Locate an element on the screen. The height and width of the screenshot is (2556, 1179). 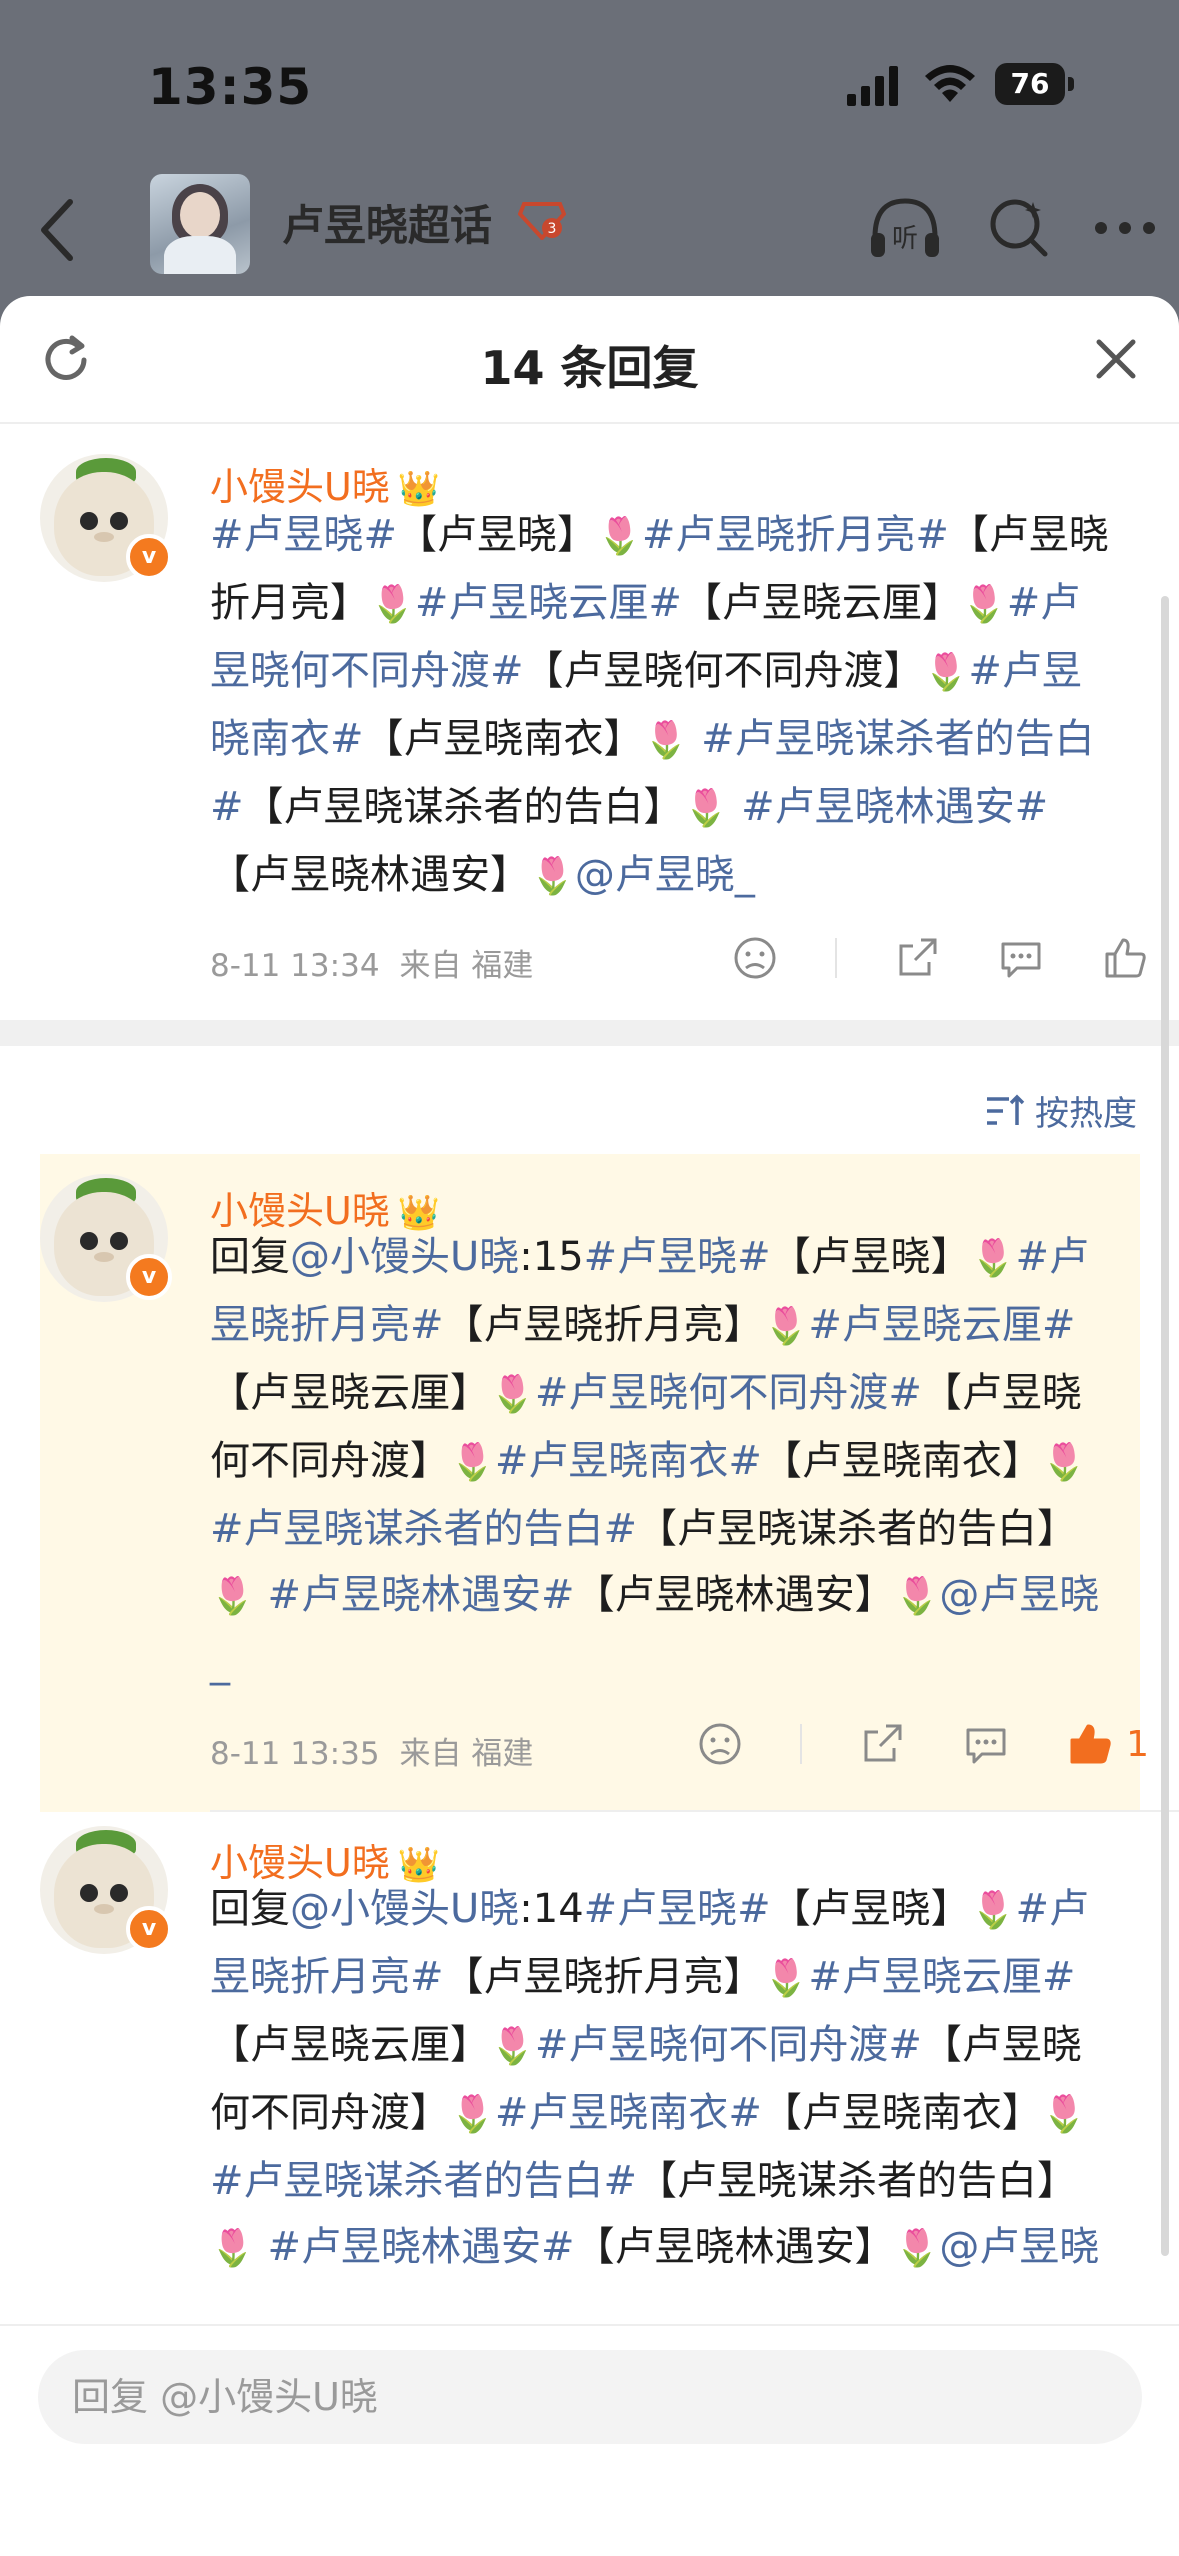
replies-count-title: 14 条回复 is located at coordinates (589, 368).